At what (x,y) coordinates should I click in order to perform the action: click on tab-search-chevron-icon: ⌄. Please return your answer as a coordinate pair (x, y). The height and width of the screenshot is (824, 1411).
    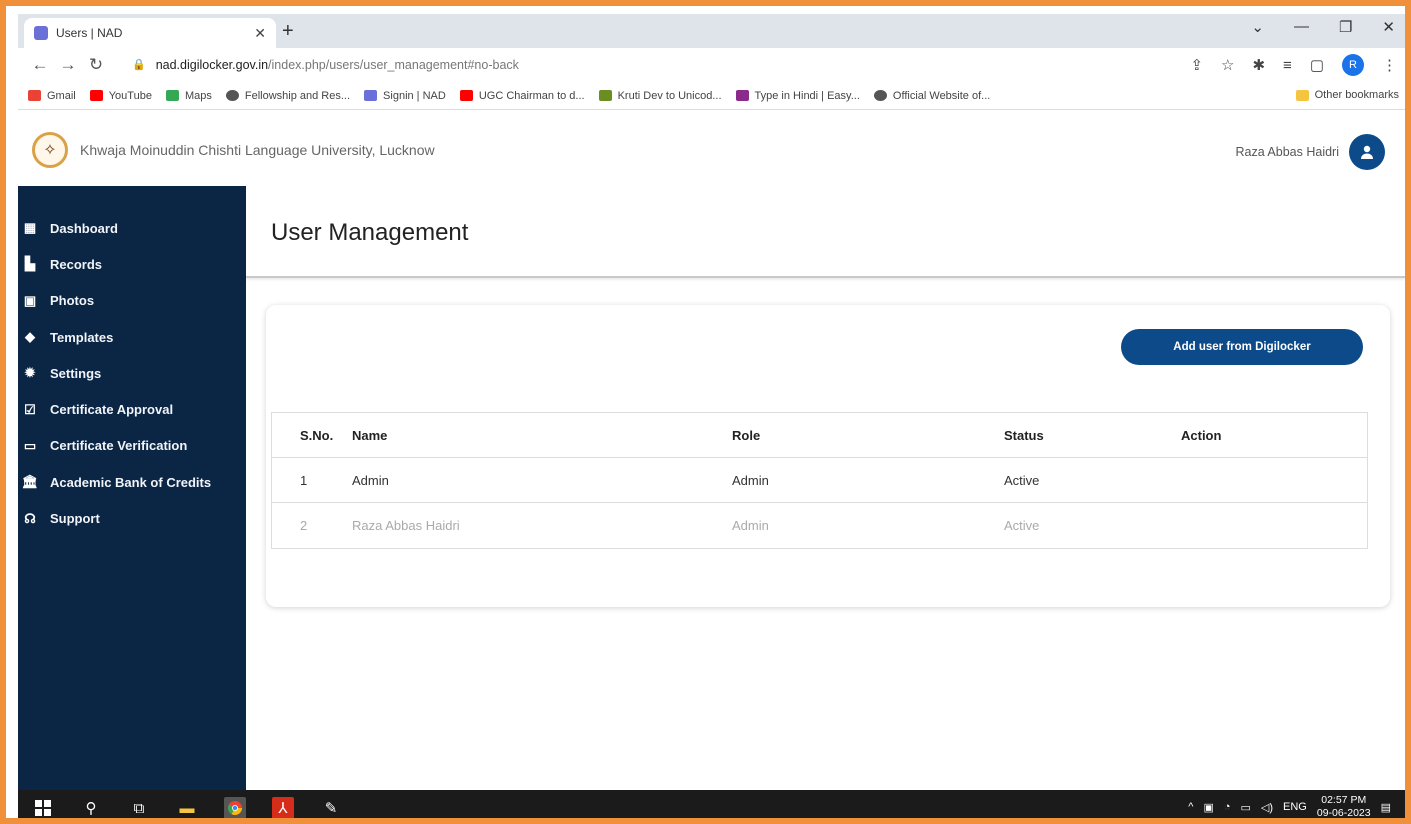
    Looking at the image, I should click on (1257, 27).